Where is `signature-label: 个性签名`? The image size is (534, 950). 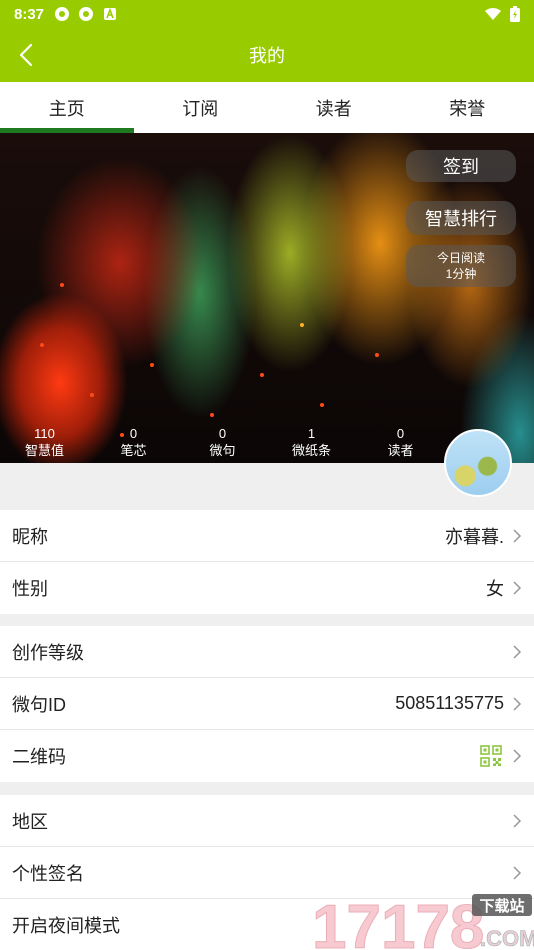 signature-label: 个性签名 is located at coordinates (48, 873).